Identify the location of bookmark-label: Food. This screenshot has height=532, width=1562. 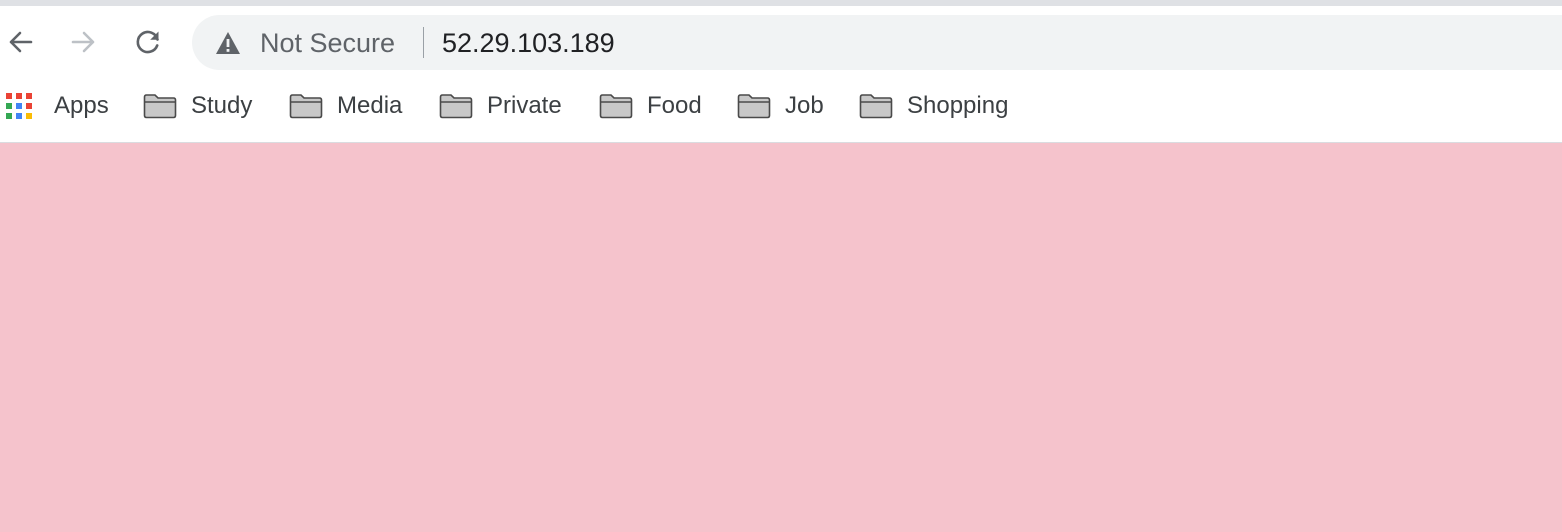
(674, 105).